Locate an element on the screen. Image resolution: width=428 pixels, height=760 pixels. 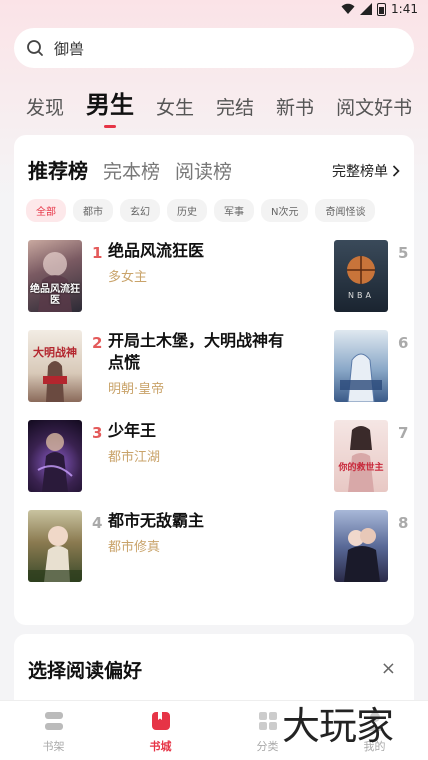
book-item: 大明战神 2 开局土木堡，大明战神有点慌 明朝·皇帝 is located at coordinates (163, 366).